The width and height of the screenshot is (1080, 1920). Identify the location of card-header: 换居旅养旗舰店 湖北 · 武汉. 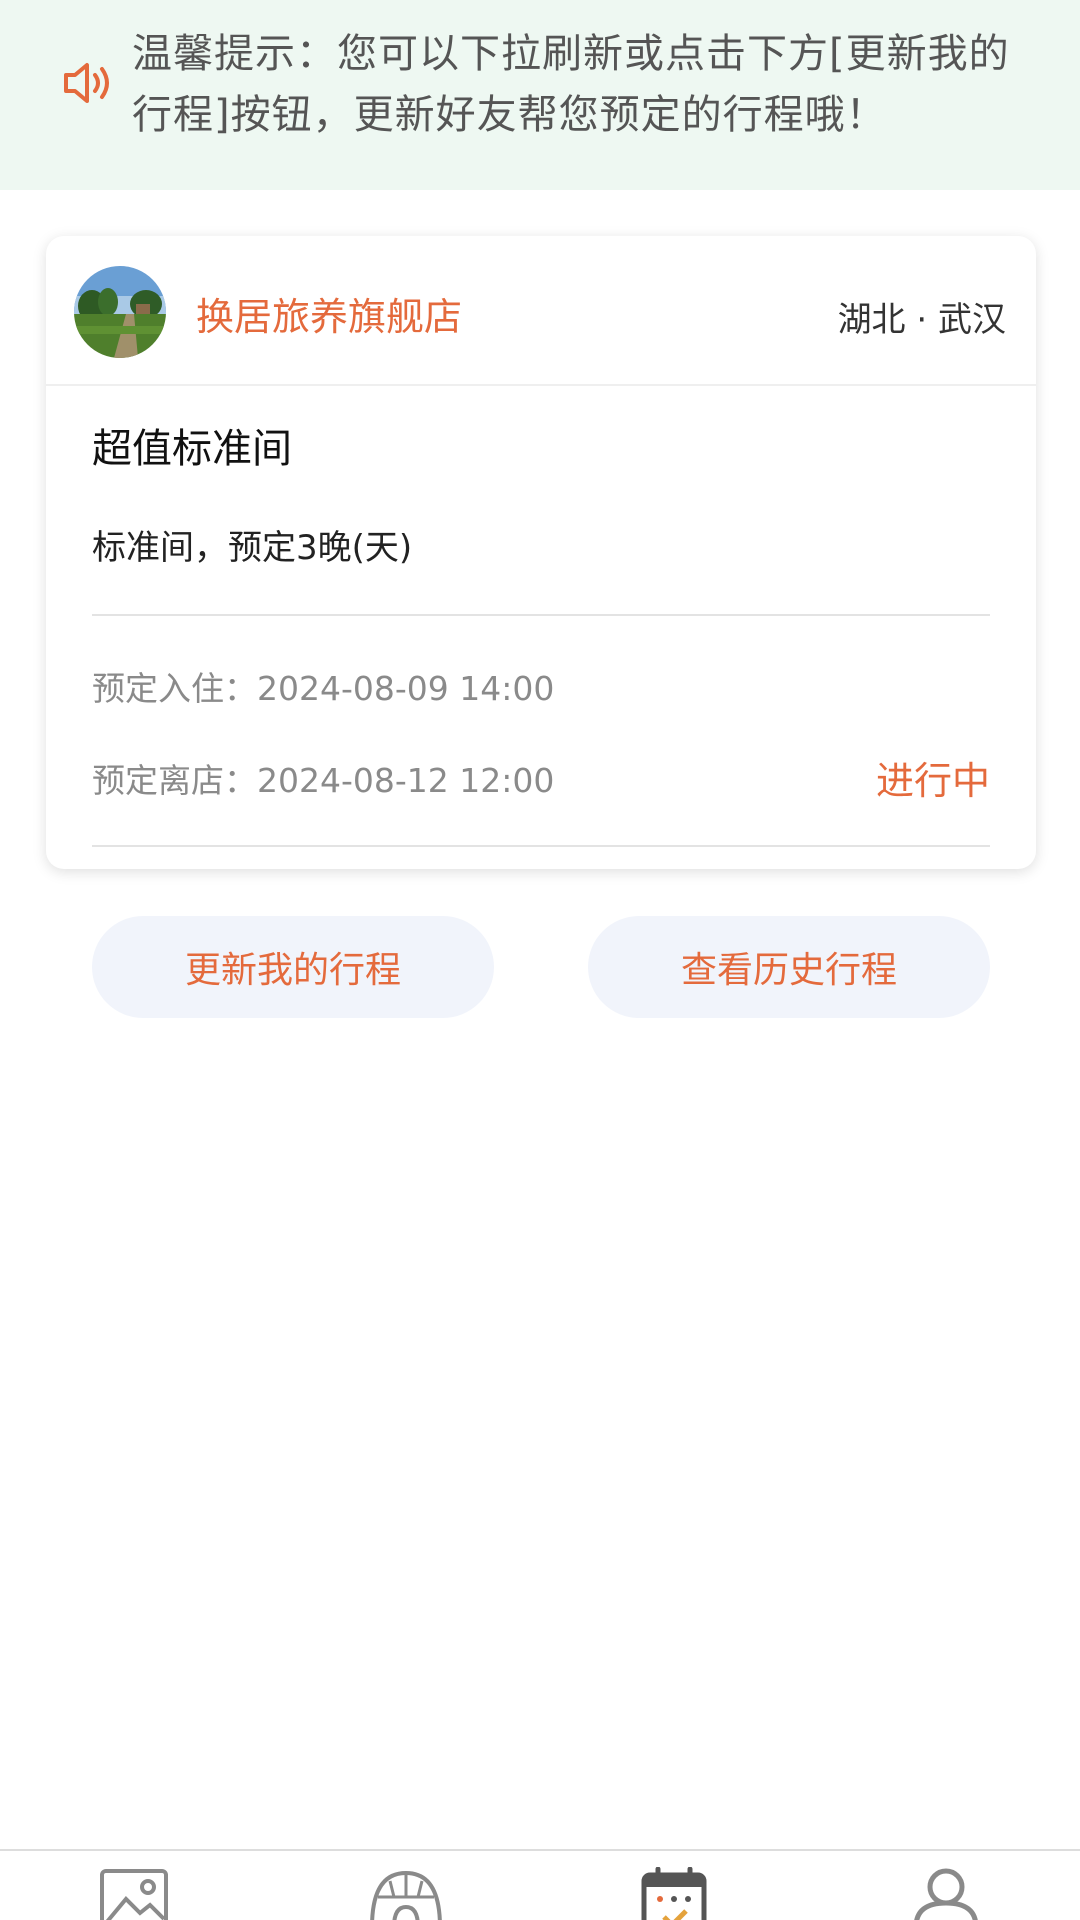
(541, 311).